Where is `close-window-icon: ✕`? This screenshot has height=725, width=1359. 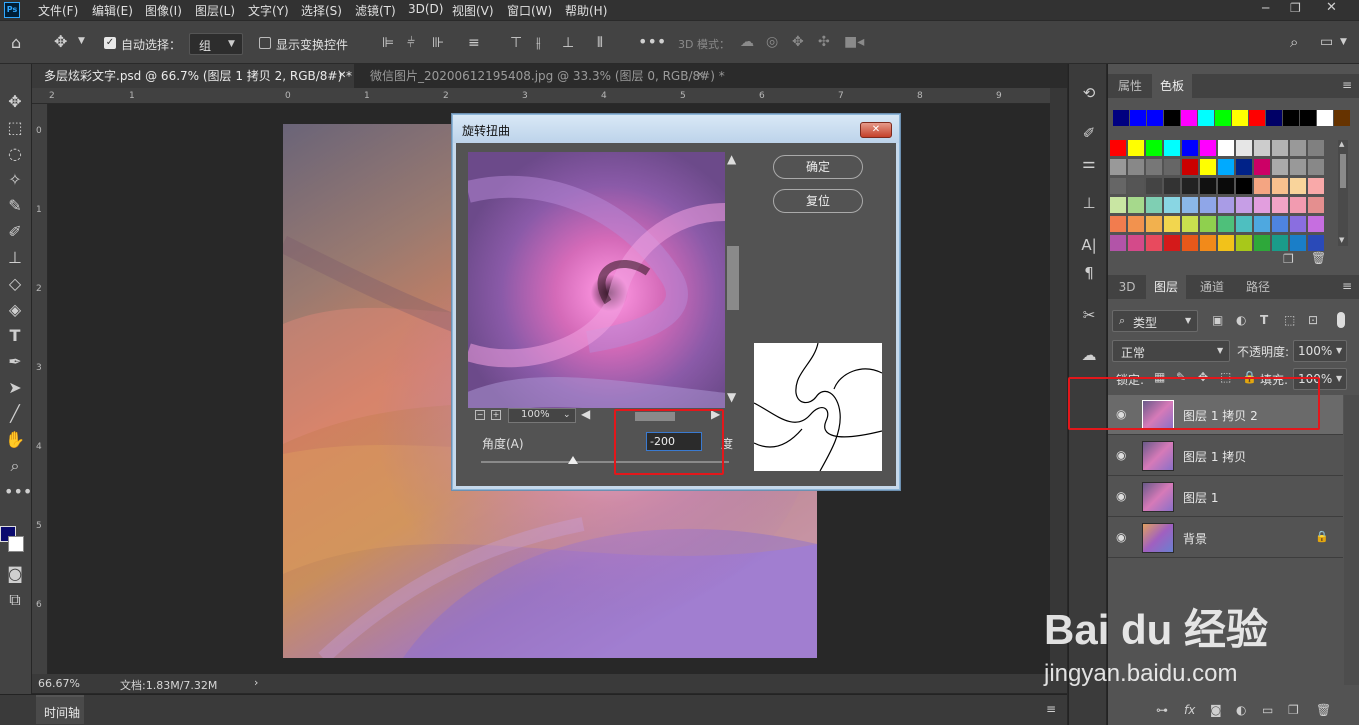 close-window-icon: ✕ is located at coordinates (1331, 7).